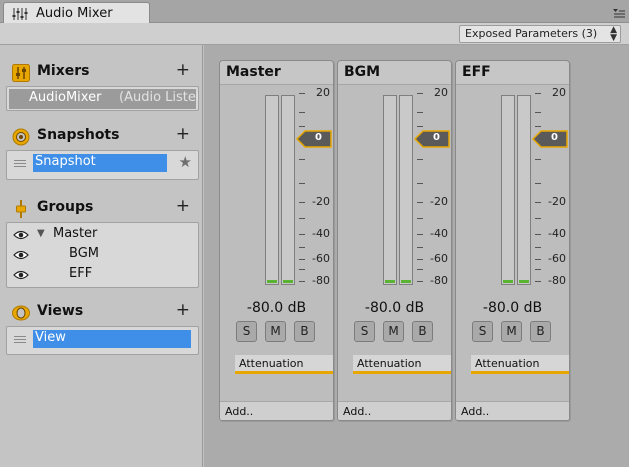  I want to click on snapshot-item: Snapshot ★, so click(102, 163).